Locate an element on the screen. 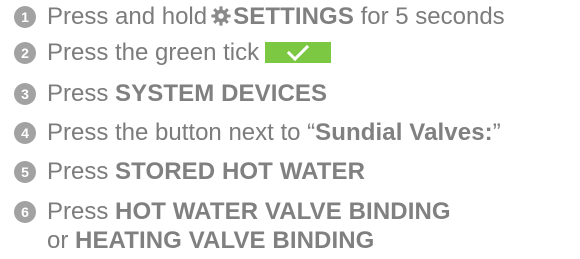  step-number-4: 4 is located at coordinates (25, 133).